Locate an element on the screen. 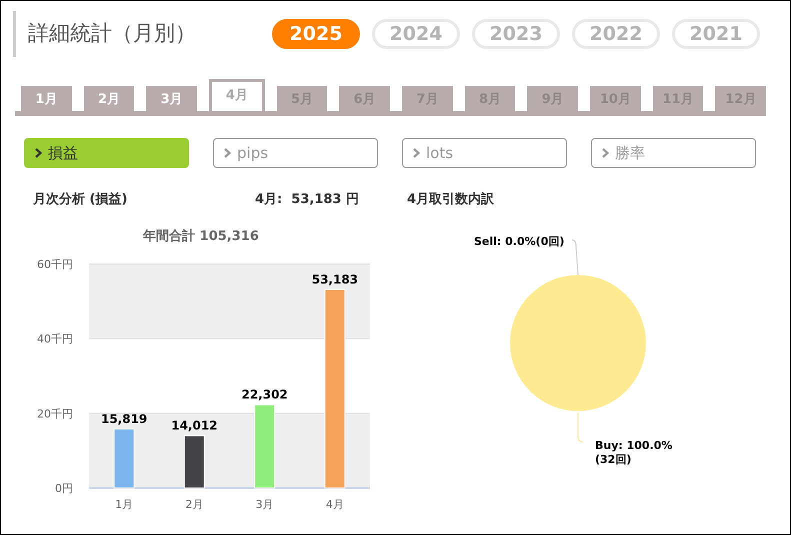  year-button: 2025 is located at coordinates (316, 34).